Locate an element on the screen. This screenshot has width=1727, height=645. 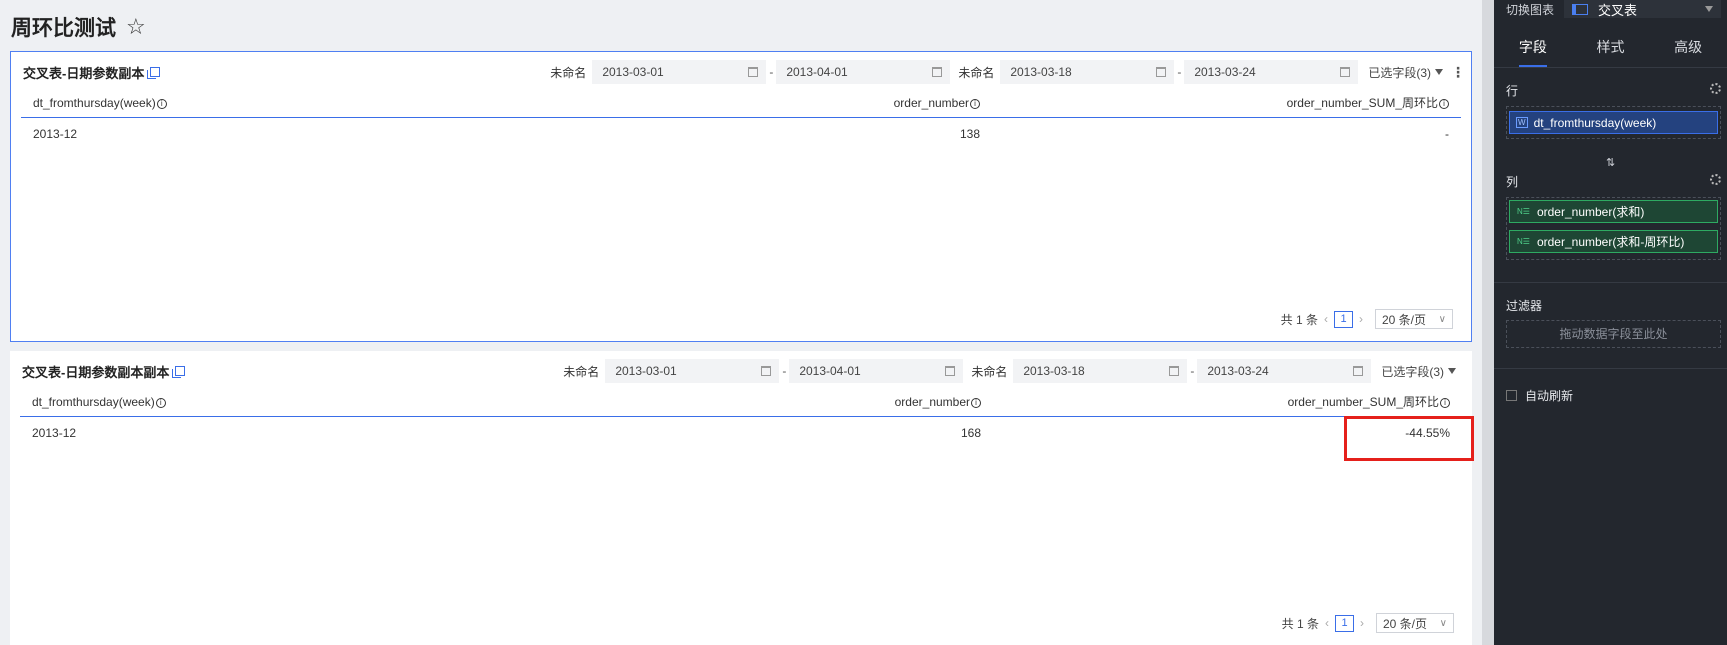
column-field-pill: N☰ order_number(求和) is located at coordinates (1613, 211).